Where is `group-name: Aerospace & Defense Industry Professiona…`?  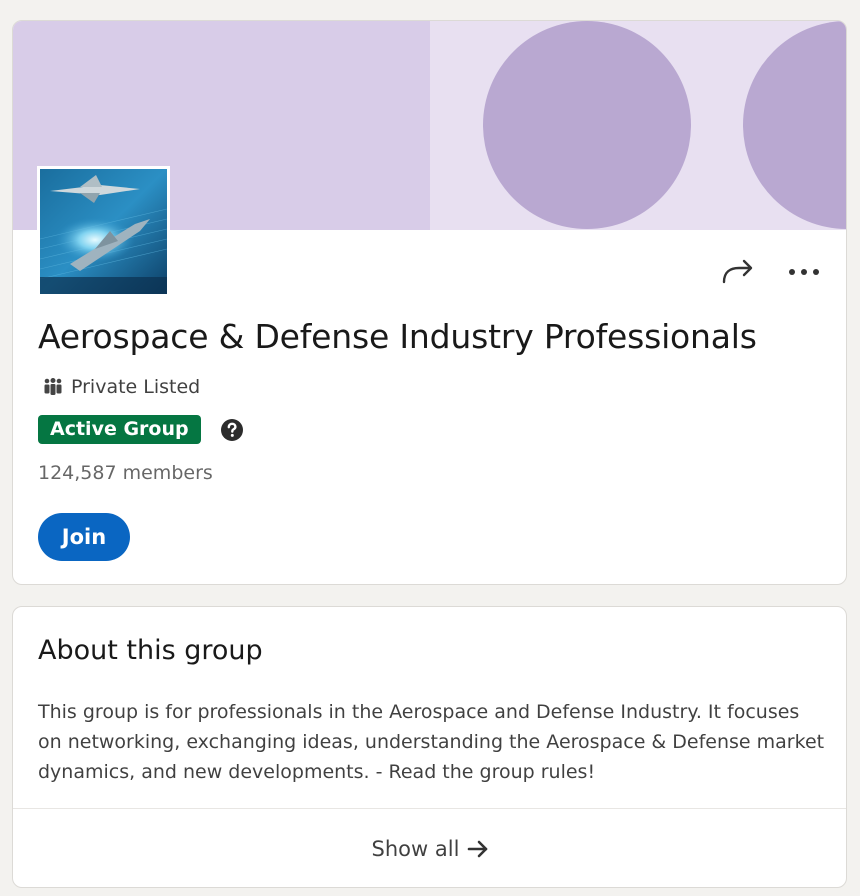
group-name: Aerospace & Defense Industry Professiona… is located at coordinates (397, 336).